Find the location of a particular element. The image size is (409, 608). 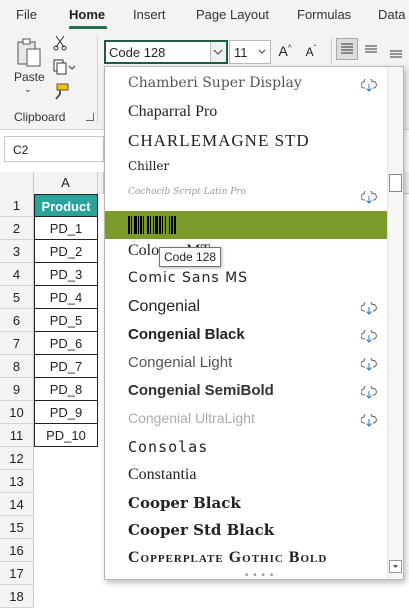

font-item-label: Chamberi Super Display is located at coordinates (215, 83).